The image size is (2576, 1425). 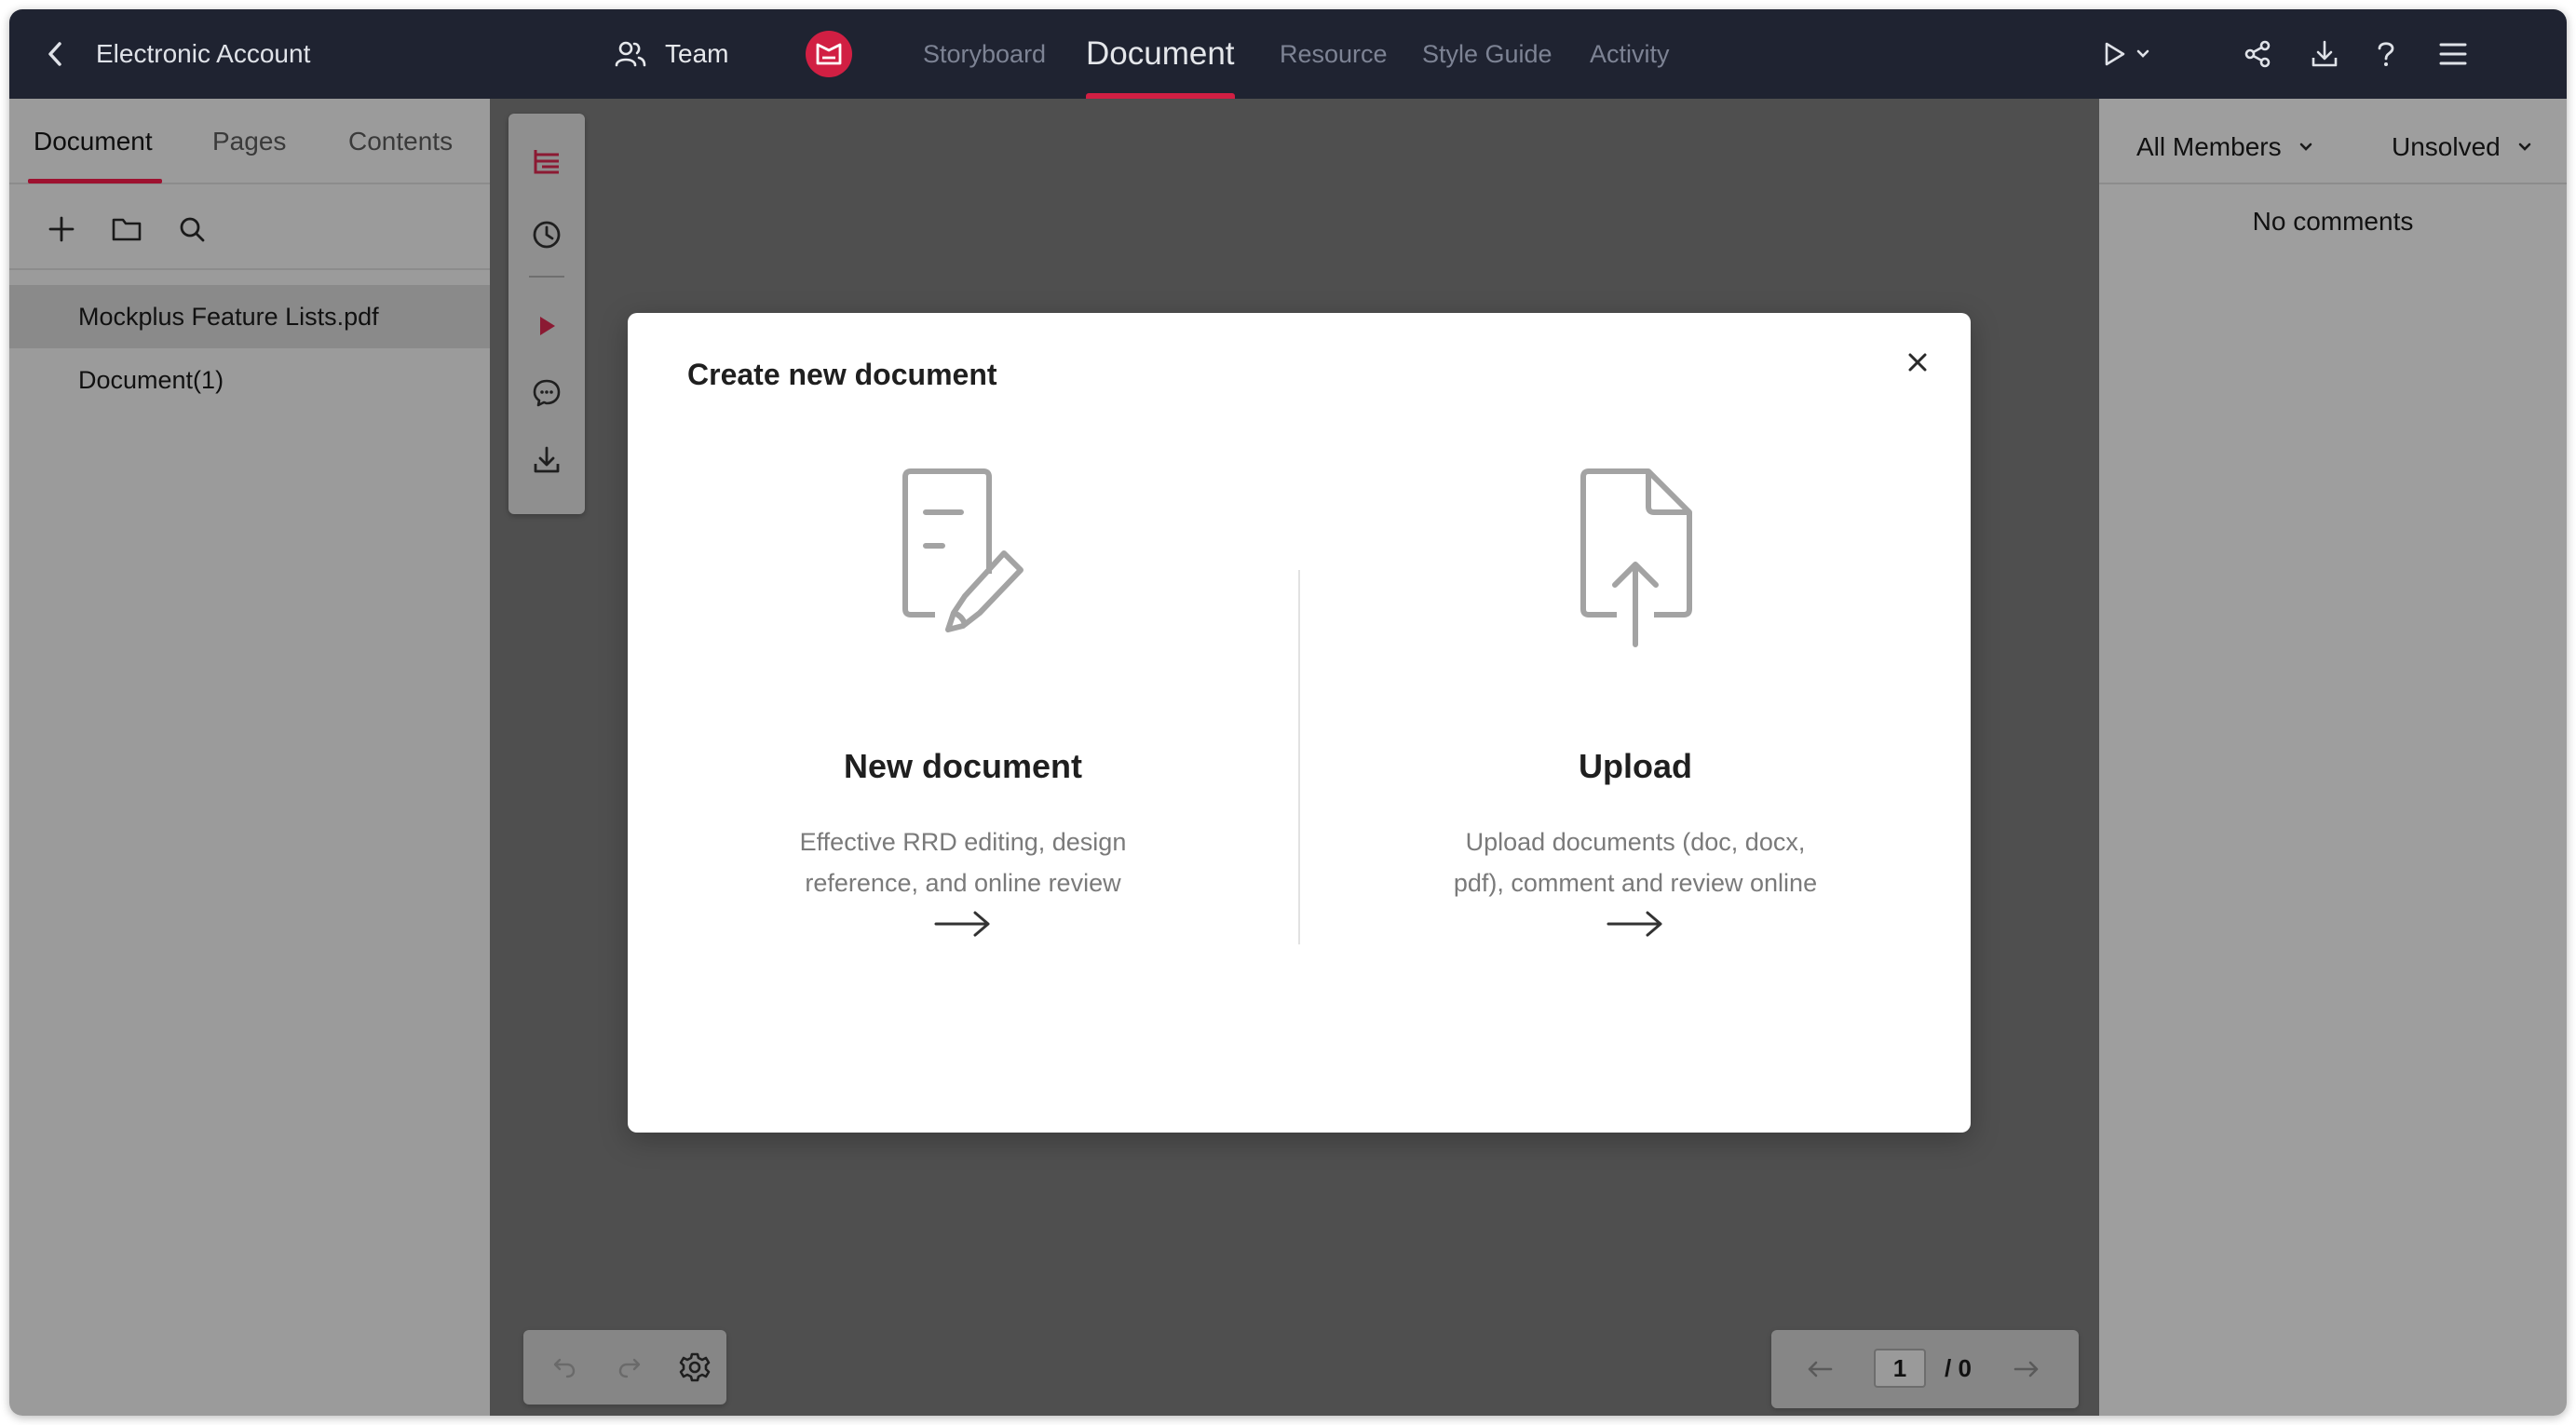 I want to click on mockplus-logo-icon, so click(x=829, y=54).